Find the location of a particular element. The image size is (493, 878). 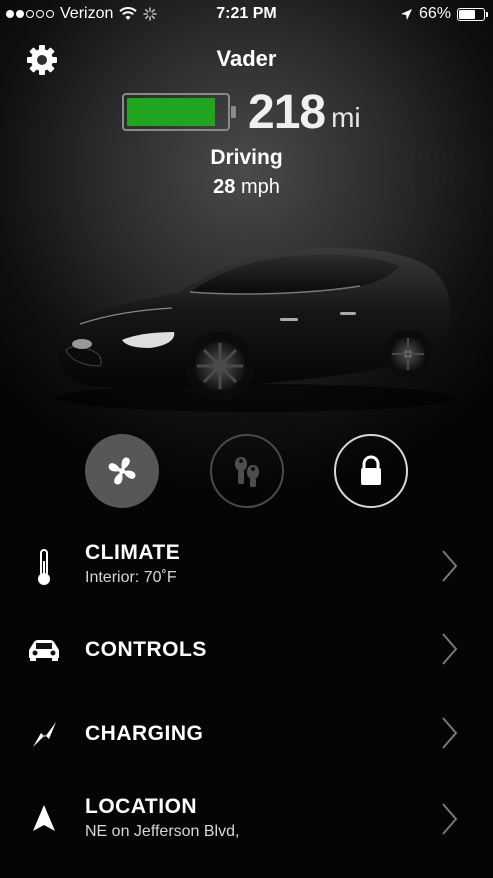

location-arrow-icon is located at coordinates (406, 14).